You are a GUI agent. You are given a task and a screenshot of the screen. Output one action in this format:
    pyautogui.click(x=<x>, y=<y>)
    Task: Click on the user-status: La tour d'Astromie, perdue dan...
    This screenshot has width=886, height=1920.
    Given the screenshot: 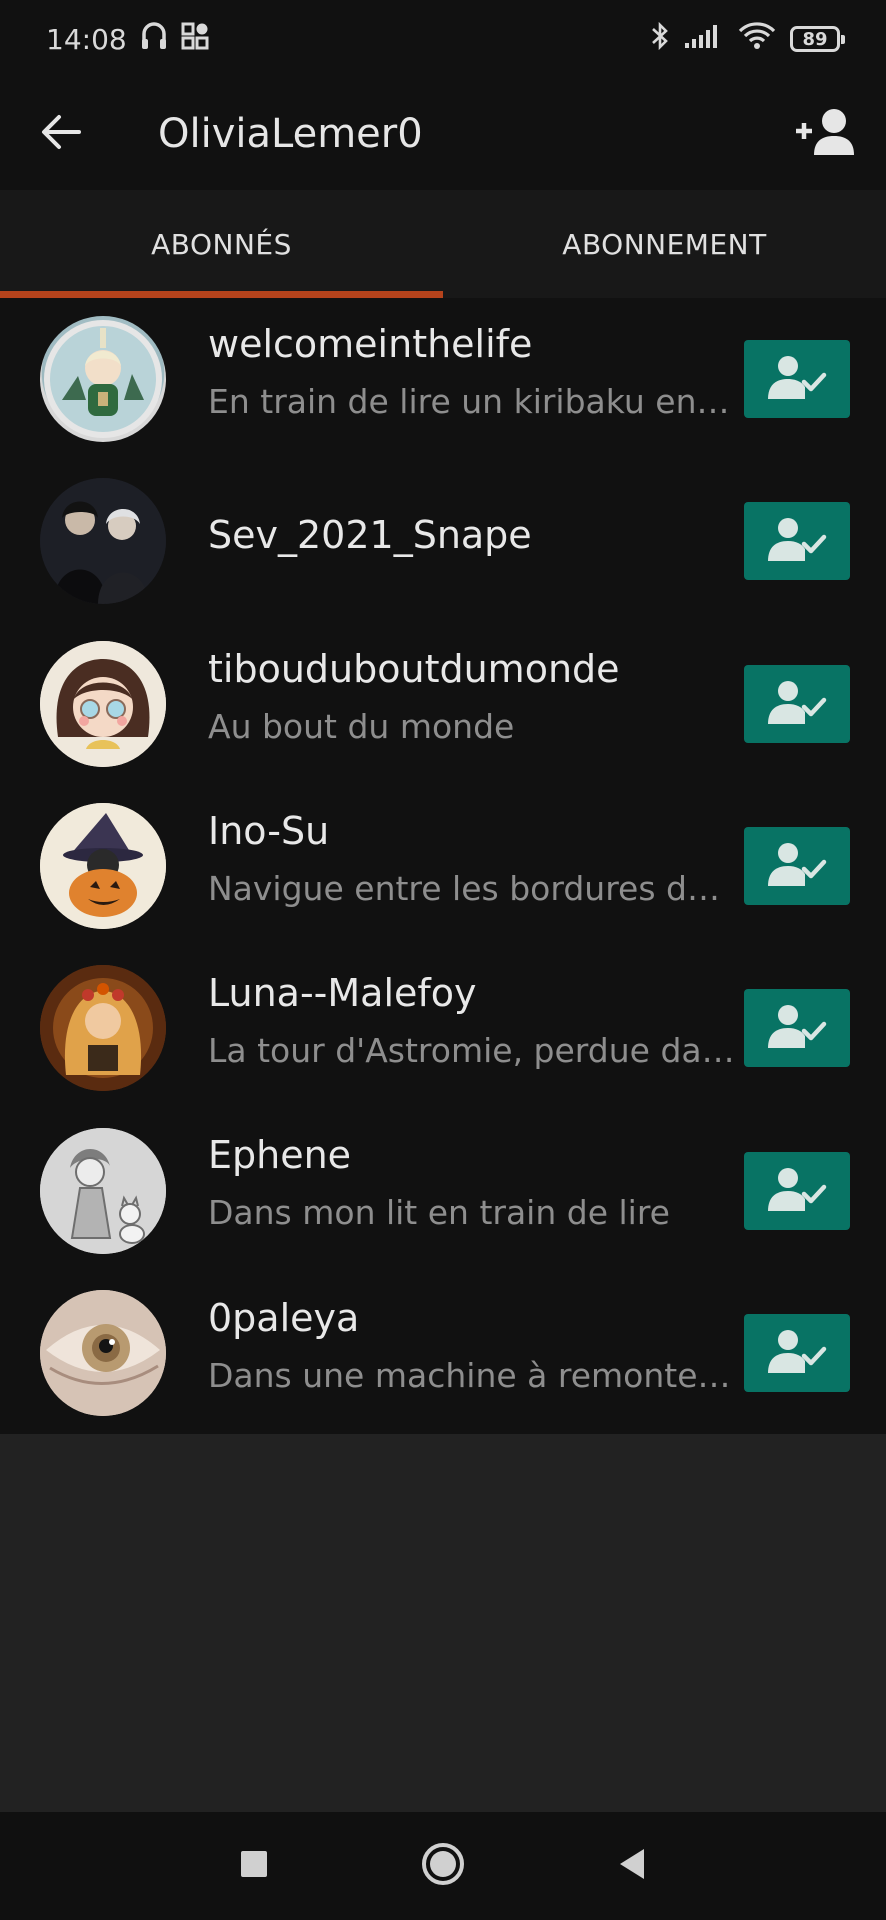 What is the action you would take?
    pyautogui.click(x=473, y=1051)
    